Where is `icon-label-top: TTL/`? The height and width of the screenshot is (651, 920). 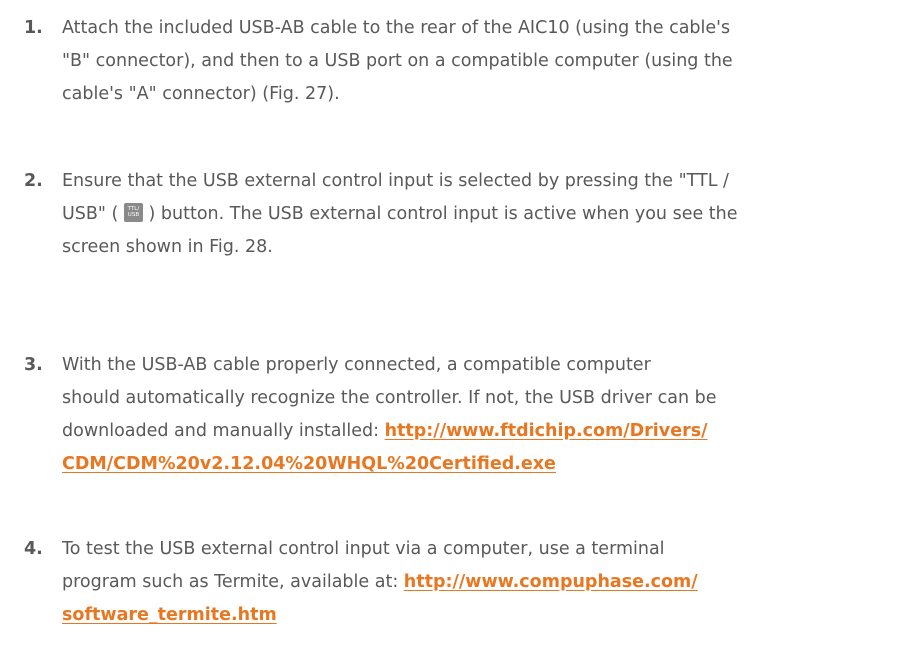 icon-label-top: TTL/ is located at coordinates (133, 208).